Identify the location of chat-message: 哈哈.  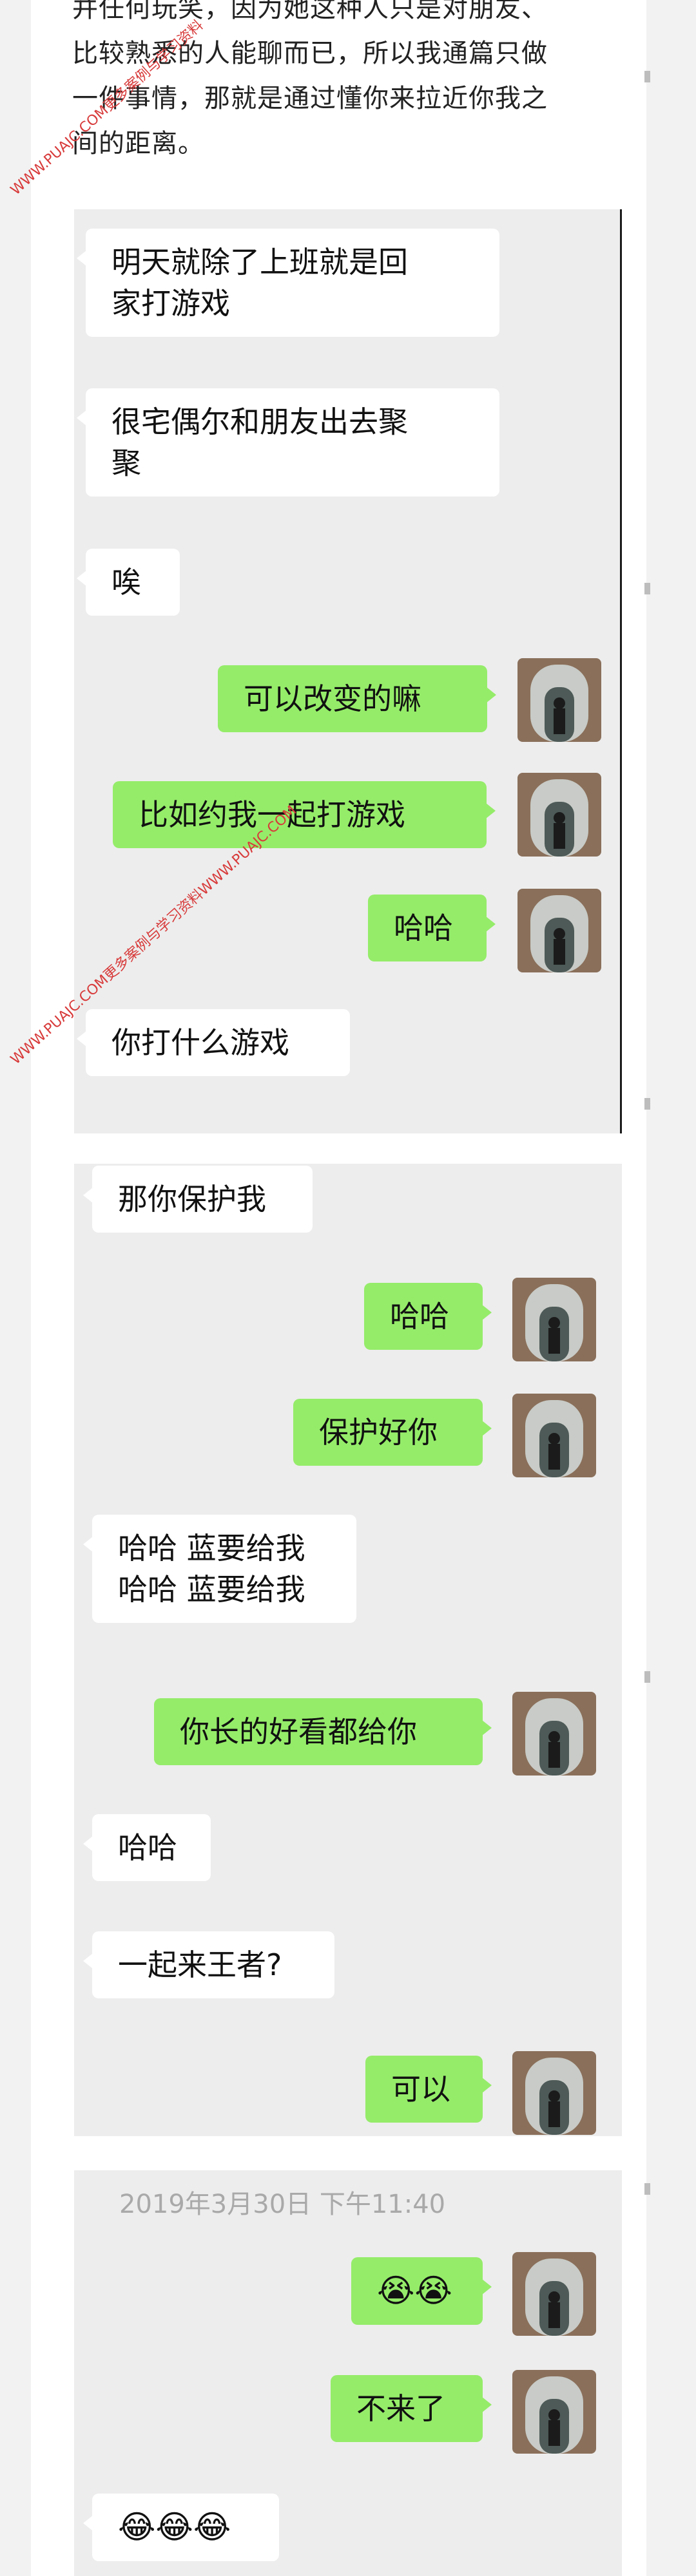
(147, 1847).